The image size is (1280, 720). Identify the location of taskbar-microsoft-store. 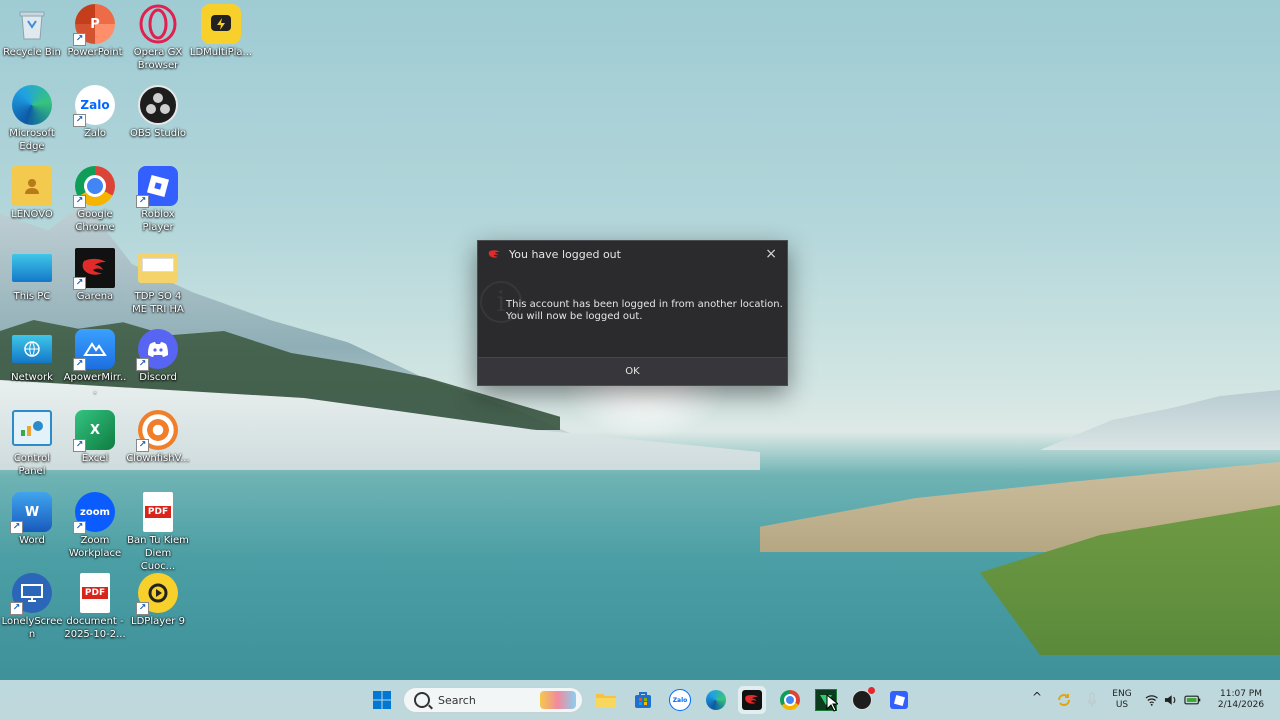
(643, 700).